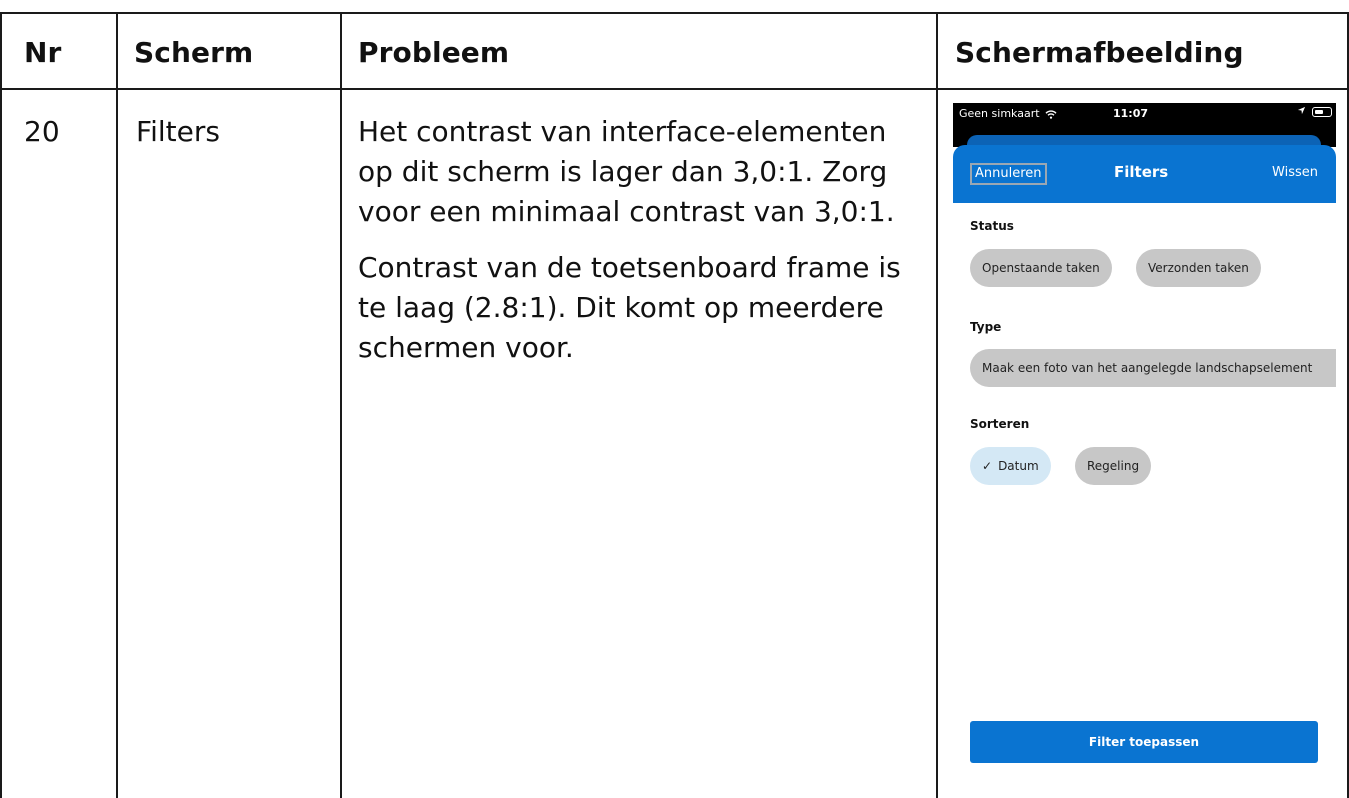 The image size is (1349, 798). I want to click on checkmark-icon: ✓, so click(987, 466).